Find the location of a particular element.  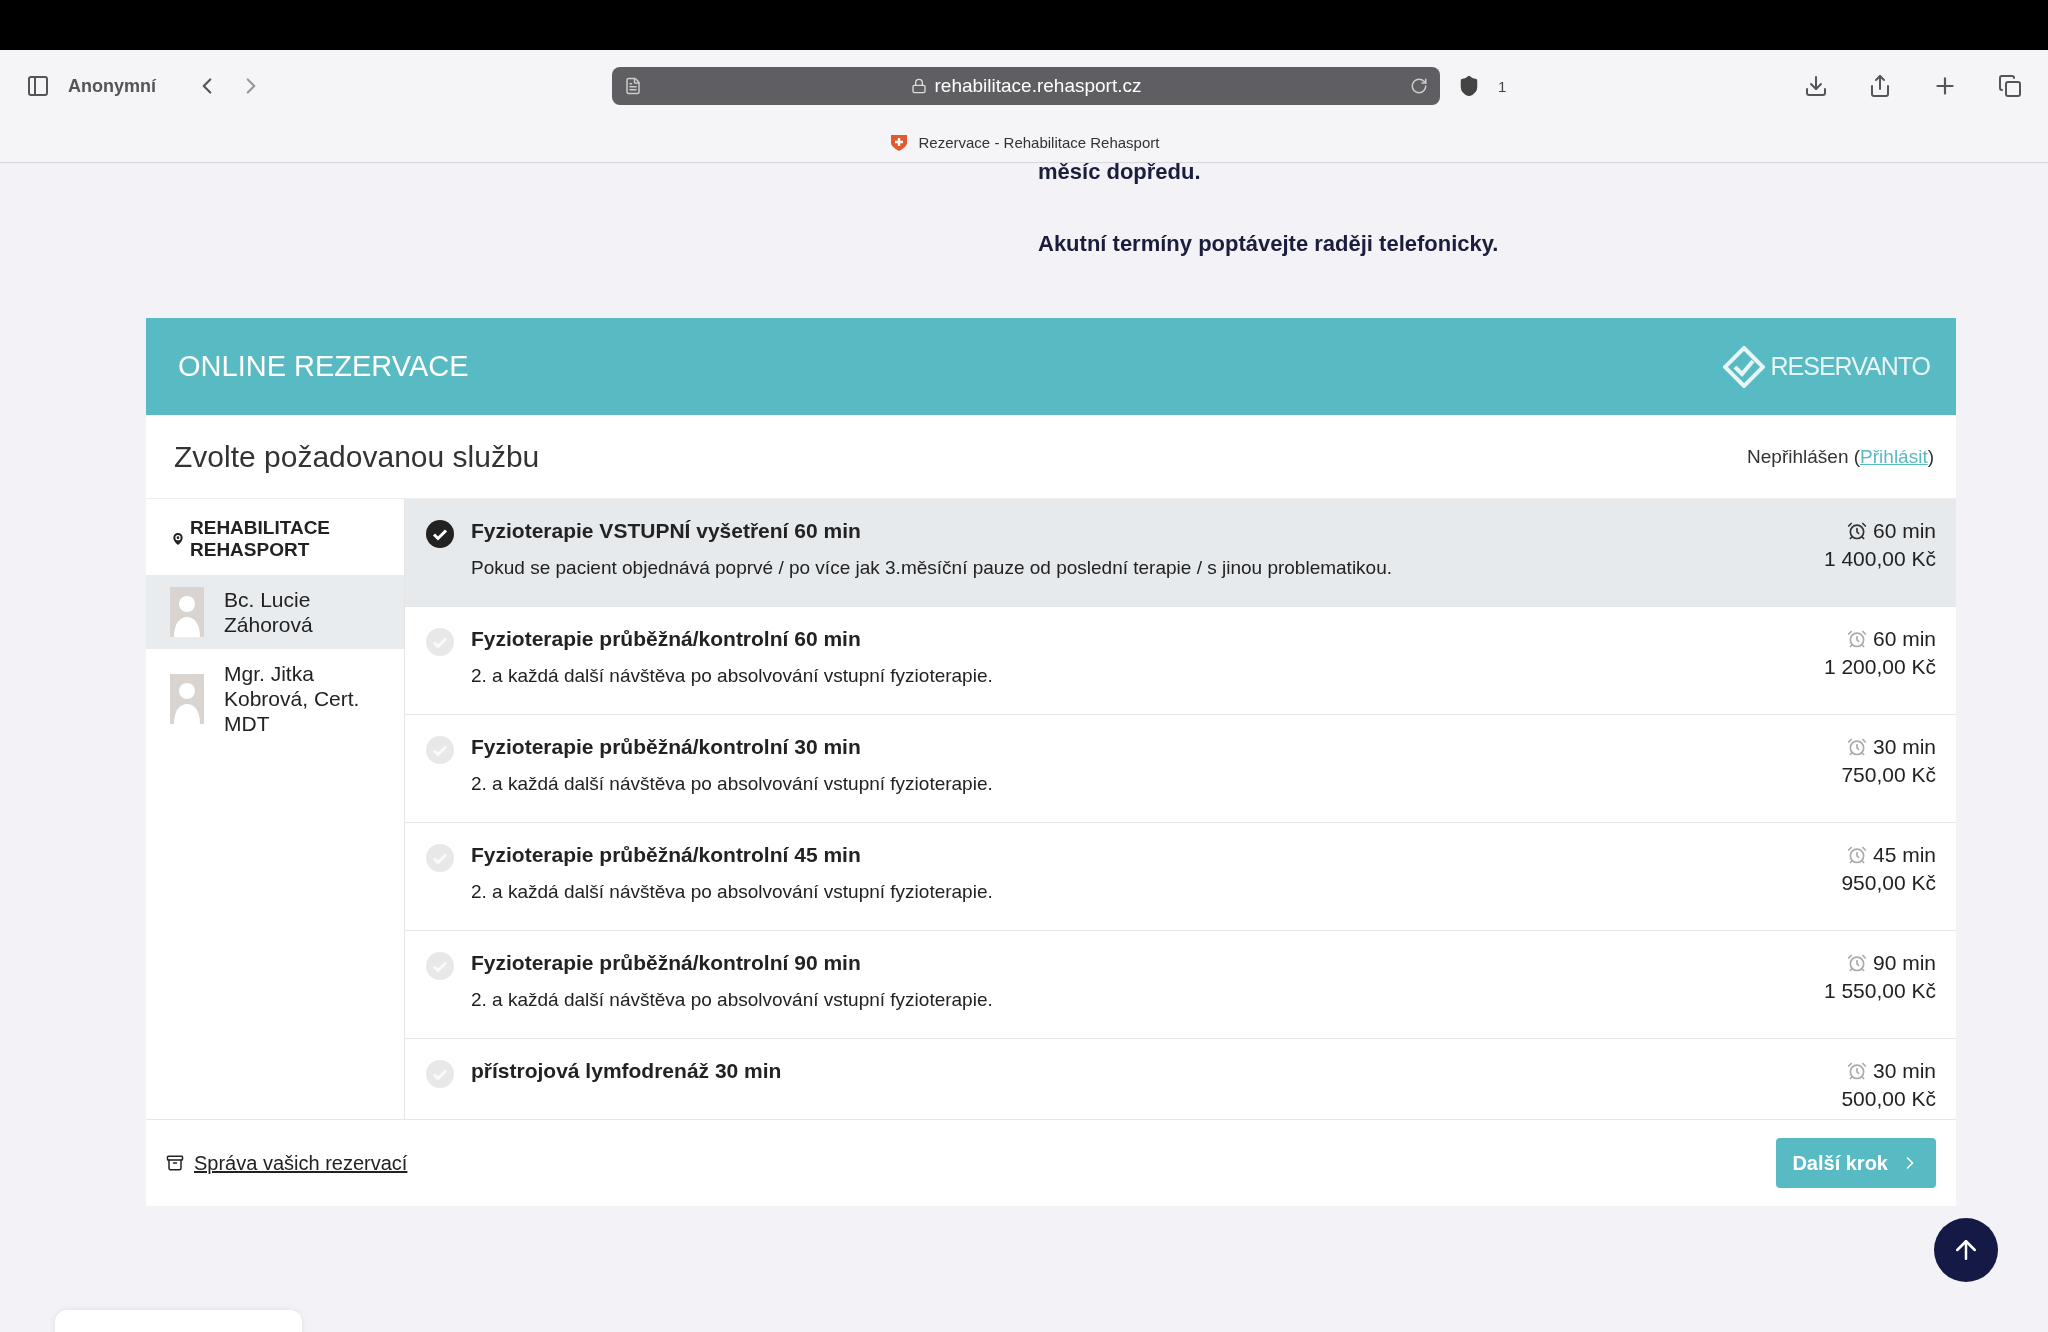

tabs-icon is located at coordinates (2010, 86).